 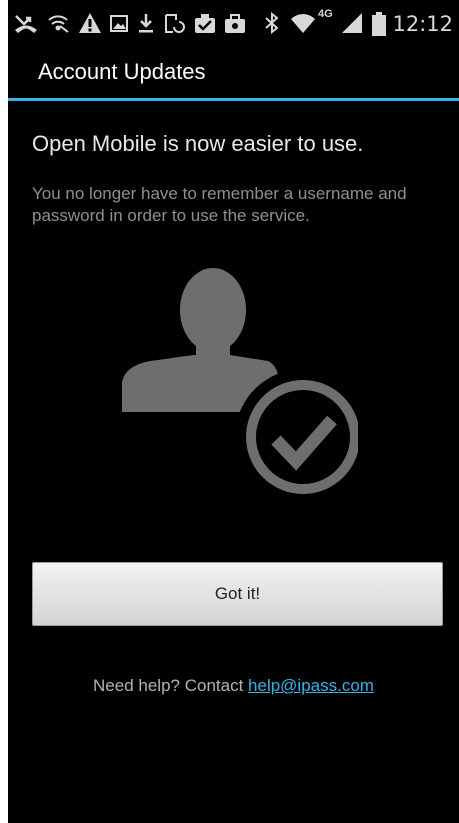 What do you see at coordinates (90, 23) in the screenshot?
I see `warning-icon` at bounding box center [90, 23].